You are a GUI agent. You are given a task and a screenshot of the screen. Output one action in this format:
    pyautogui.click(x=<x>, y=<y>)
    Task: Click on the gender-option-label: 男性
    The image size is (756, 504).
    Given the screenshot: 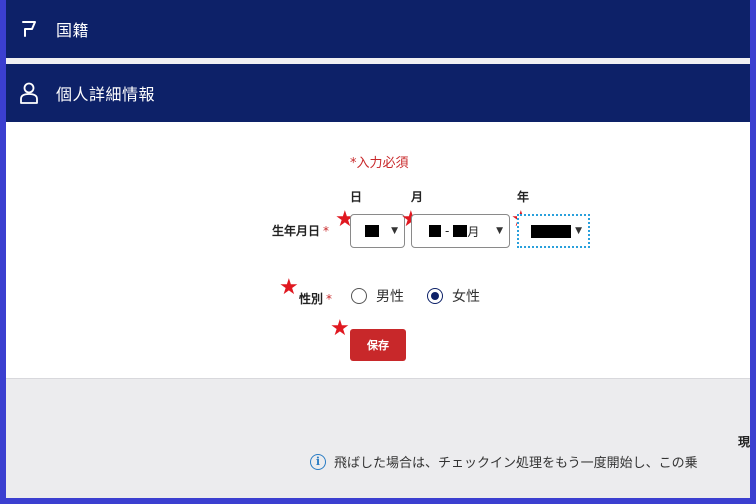 What is the action you would take?
    pyautogui.click(x=390, y=297)
    